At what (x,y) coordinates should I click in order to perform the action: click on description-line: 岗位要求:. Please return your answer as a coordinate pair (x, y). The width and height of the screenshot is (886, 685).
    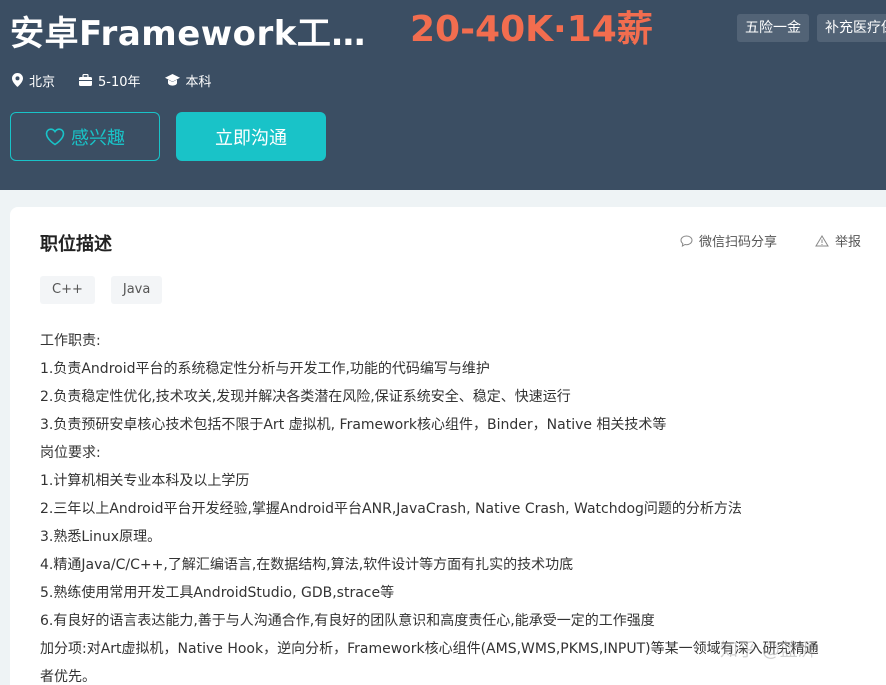
    Looking at the image, I should click on (70, 453).